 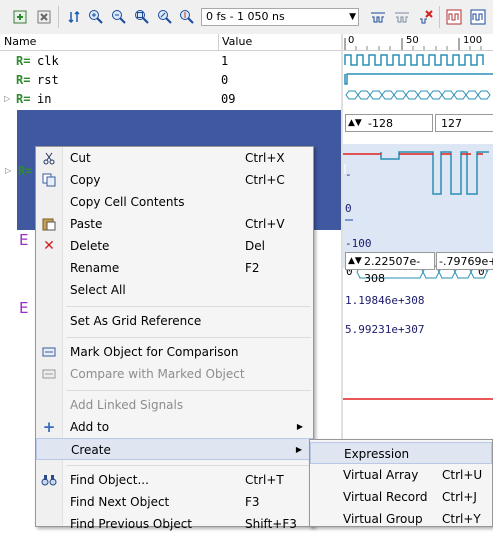 I want to click on sort-icon, so click(x=74, y=17).